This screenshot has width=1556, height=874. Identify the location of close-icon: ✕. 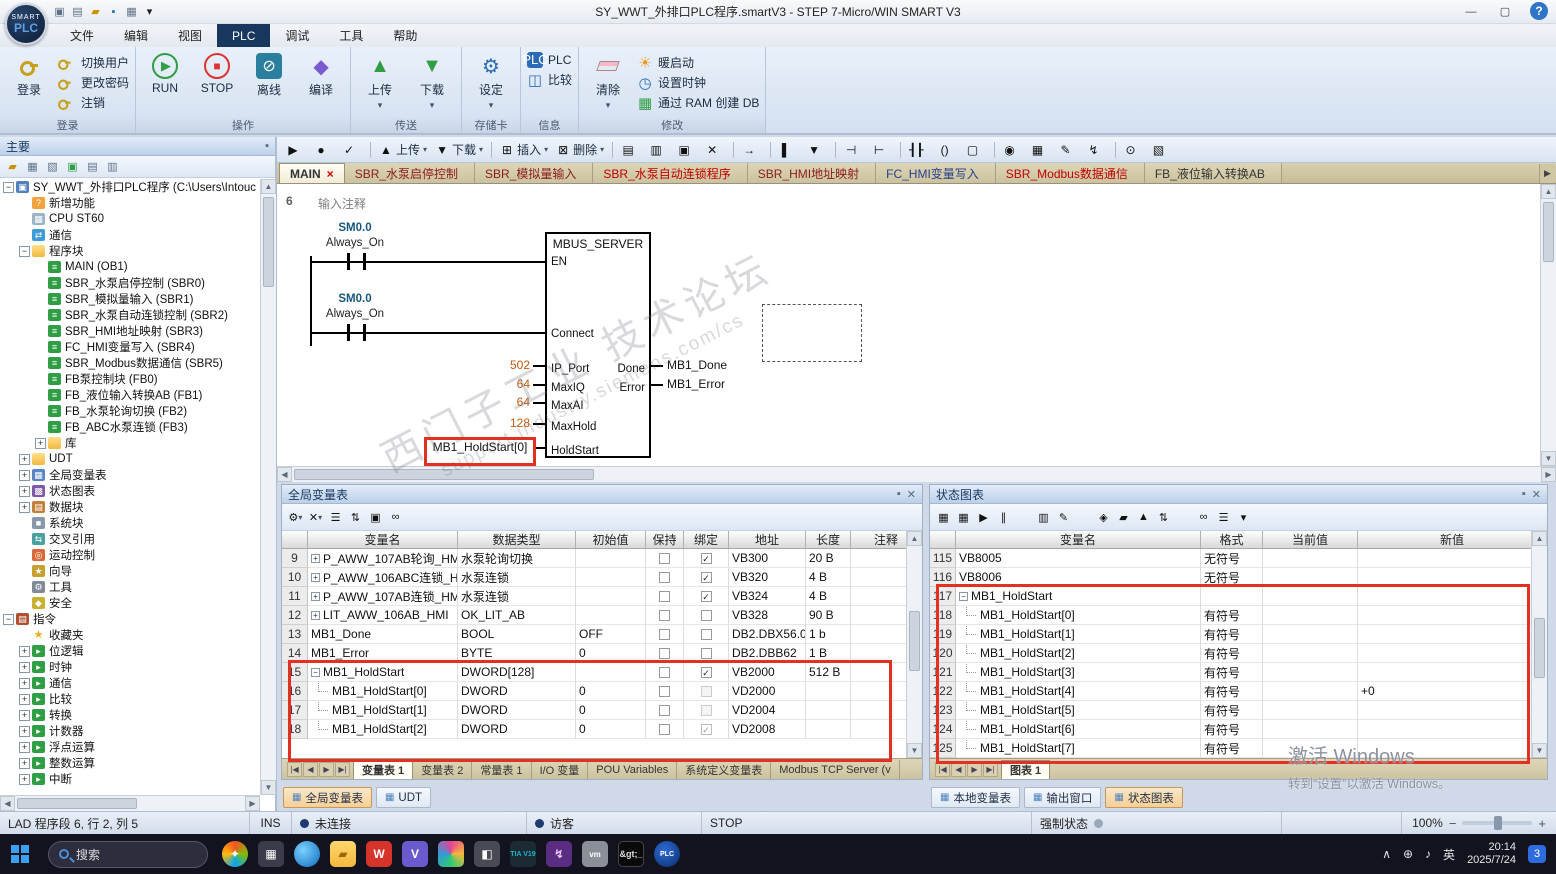
(1536, 494).